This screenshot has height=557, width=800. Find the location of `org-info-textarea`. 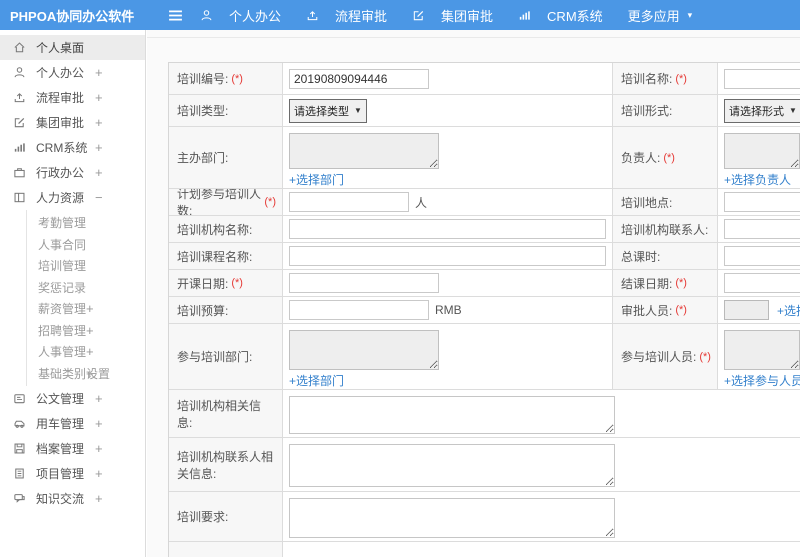

org-info-textarea is located at coordinates (452, 415).